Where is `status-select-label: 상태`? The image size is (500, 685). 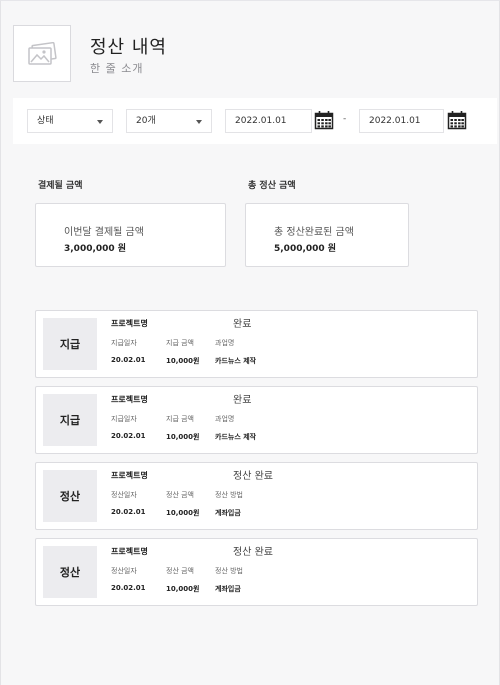
status-select-label: 상태 is located at coordinates (45, 121).